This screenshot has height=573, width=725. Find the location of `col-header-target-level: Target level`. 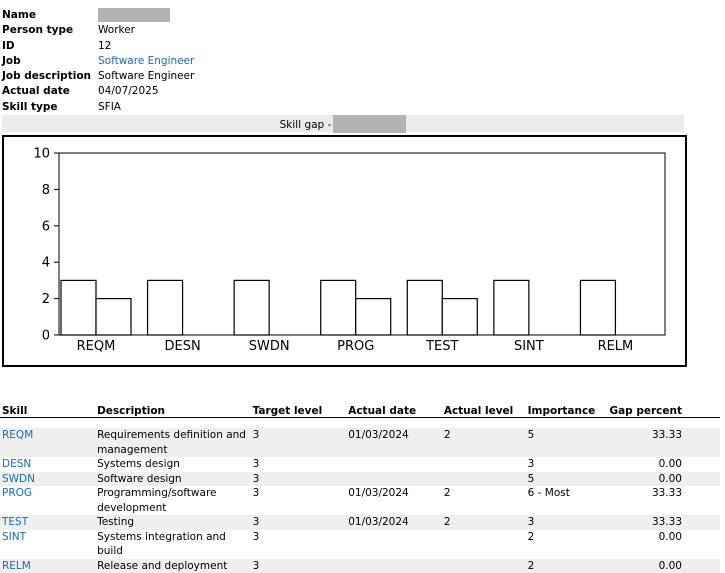

col-header-target-level: Target level is located at coordinates (299, 409).